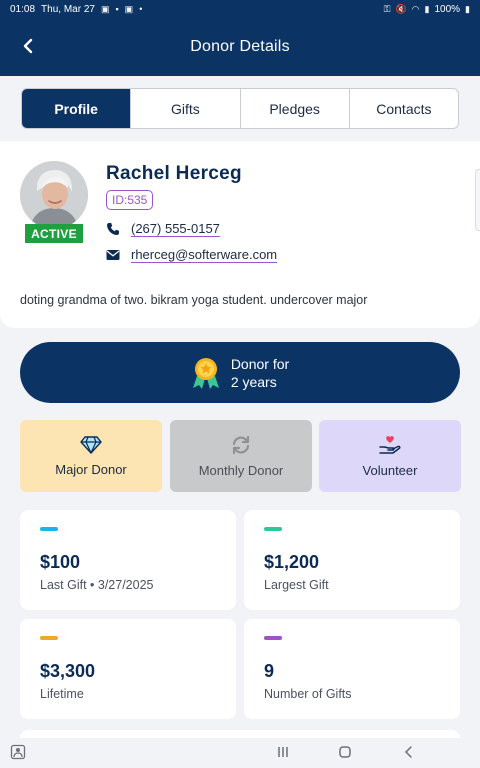 This screenshot has width=480, height=768. I want to click on app-bar: Donor Details, so click(240, 47).